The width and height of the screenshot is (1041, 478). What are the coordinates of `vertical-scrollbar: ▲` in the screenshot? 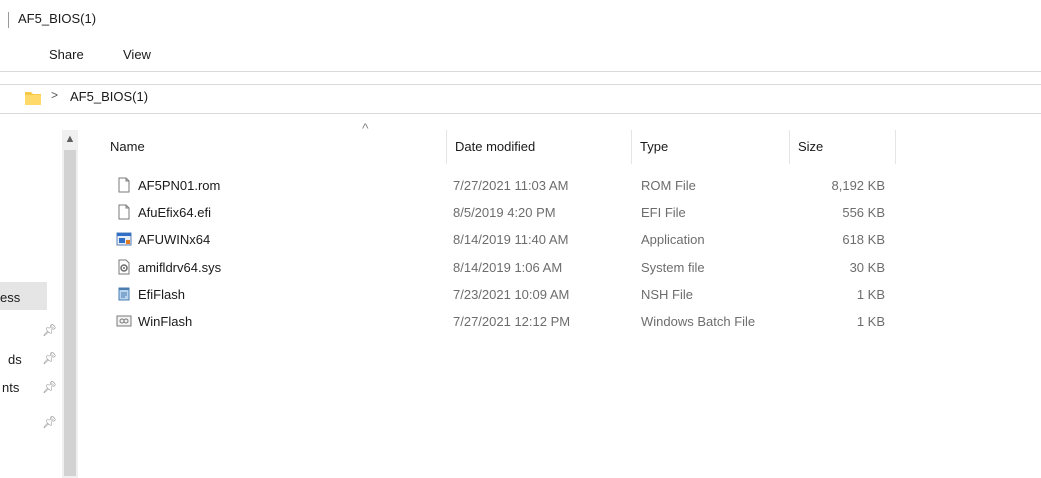 It's located at (70, 304).